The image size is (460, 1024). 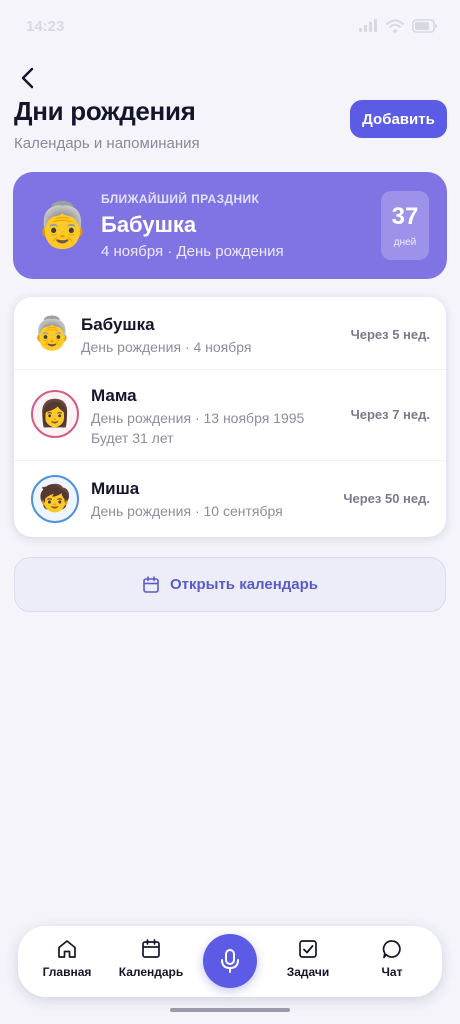 I want to click on wifi-icon, so click(x=395, y=26).